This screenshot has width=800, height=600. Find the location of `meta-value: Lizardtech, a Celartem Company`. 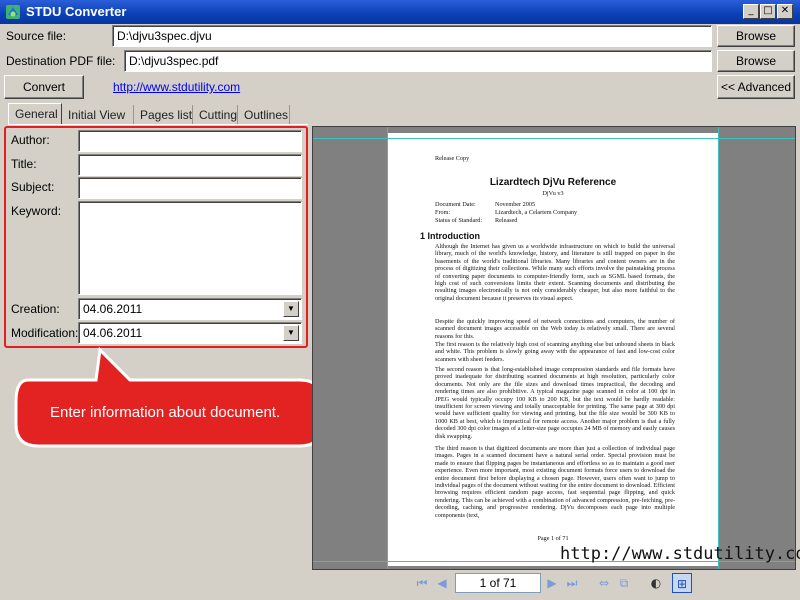

meta-value: Lizardtech, a Celartem Company is located at coordinates (536, 212).